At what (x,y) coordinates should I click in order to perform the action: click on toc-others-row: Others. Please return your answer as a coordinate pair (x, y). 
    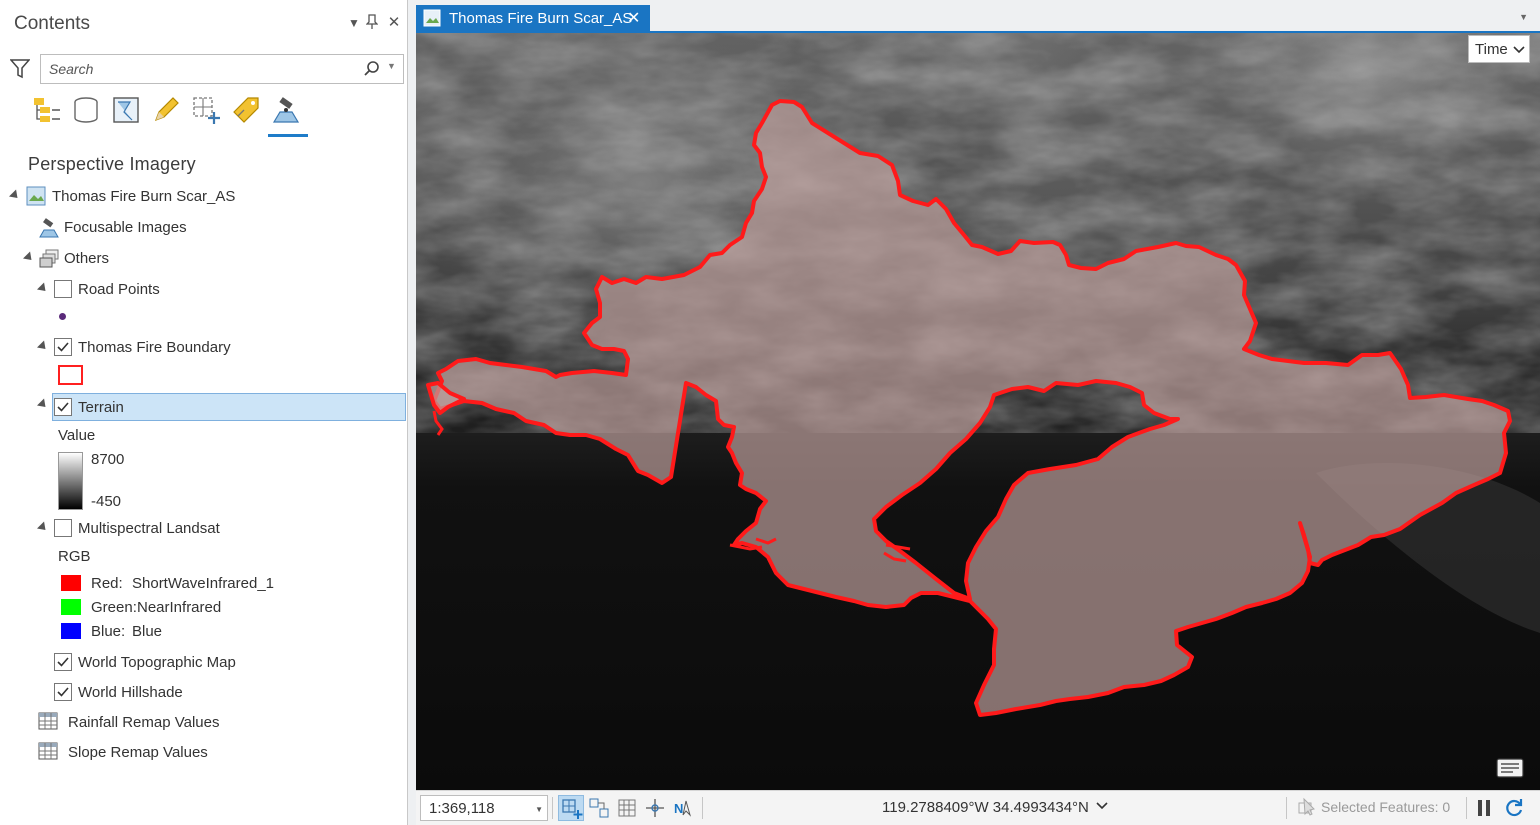
    Looking at the image, I should click on (200, 259).